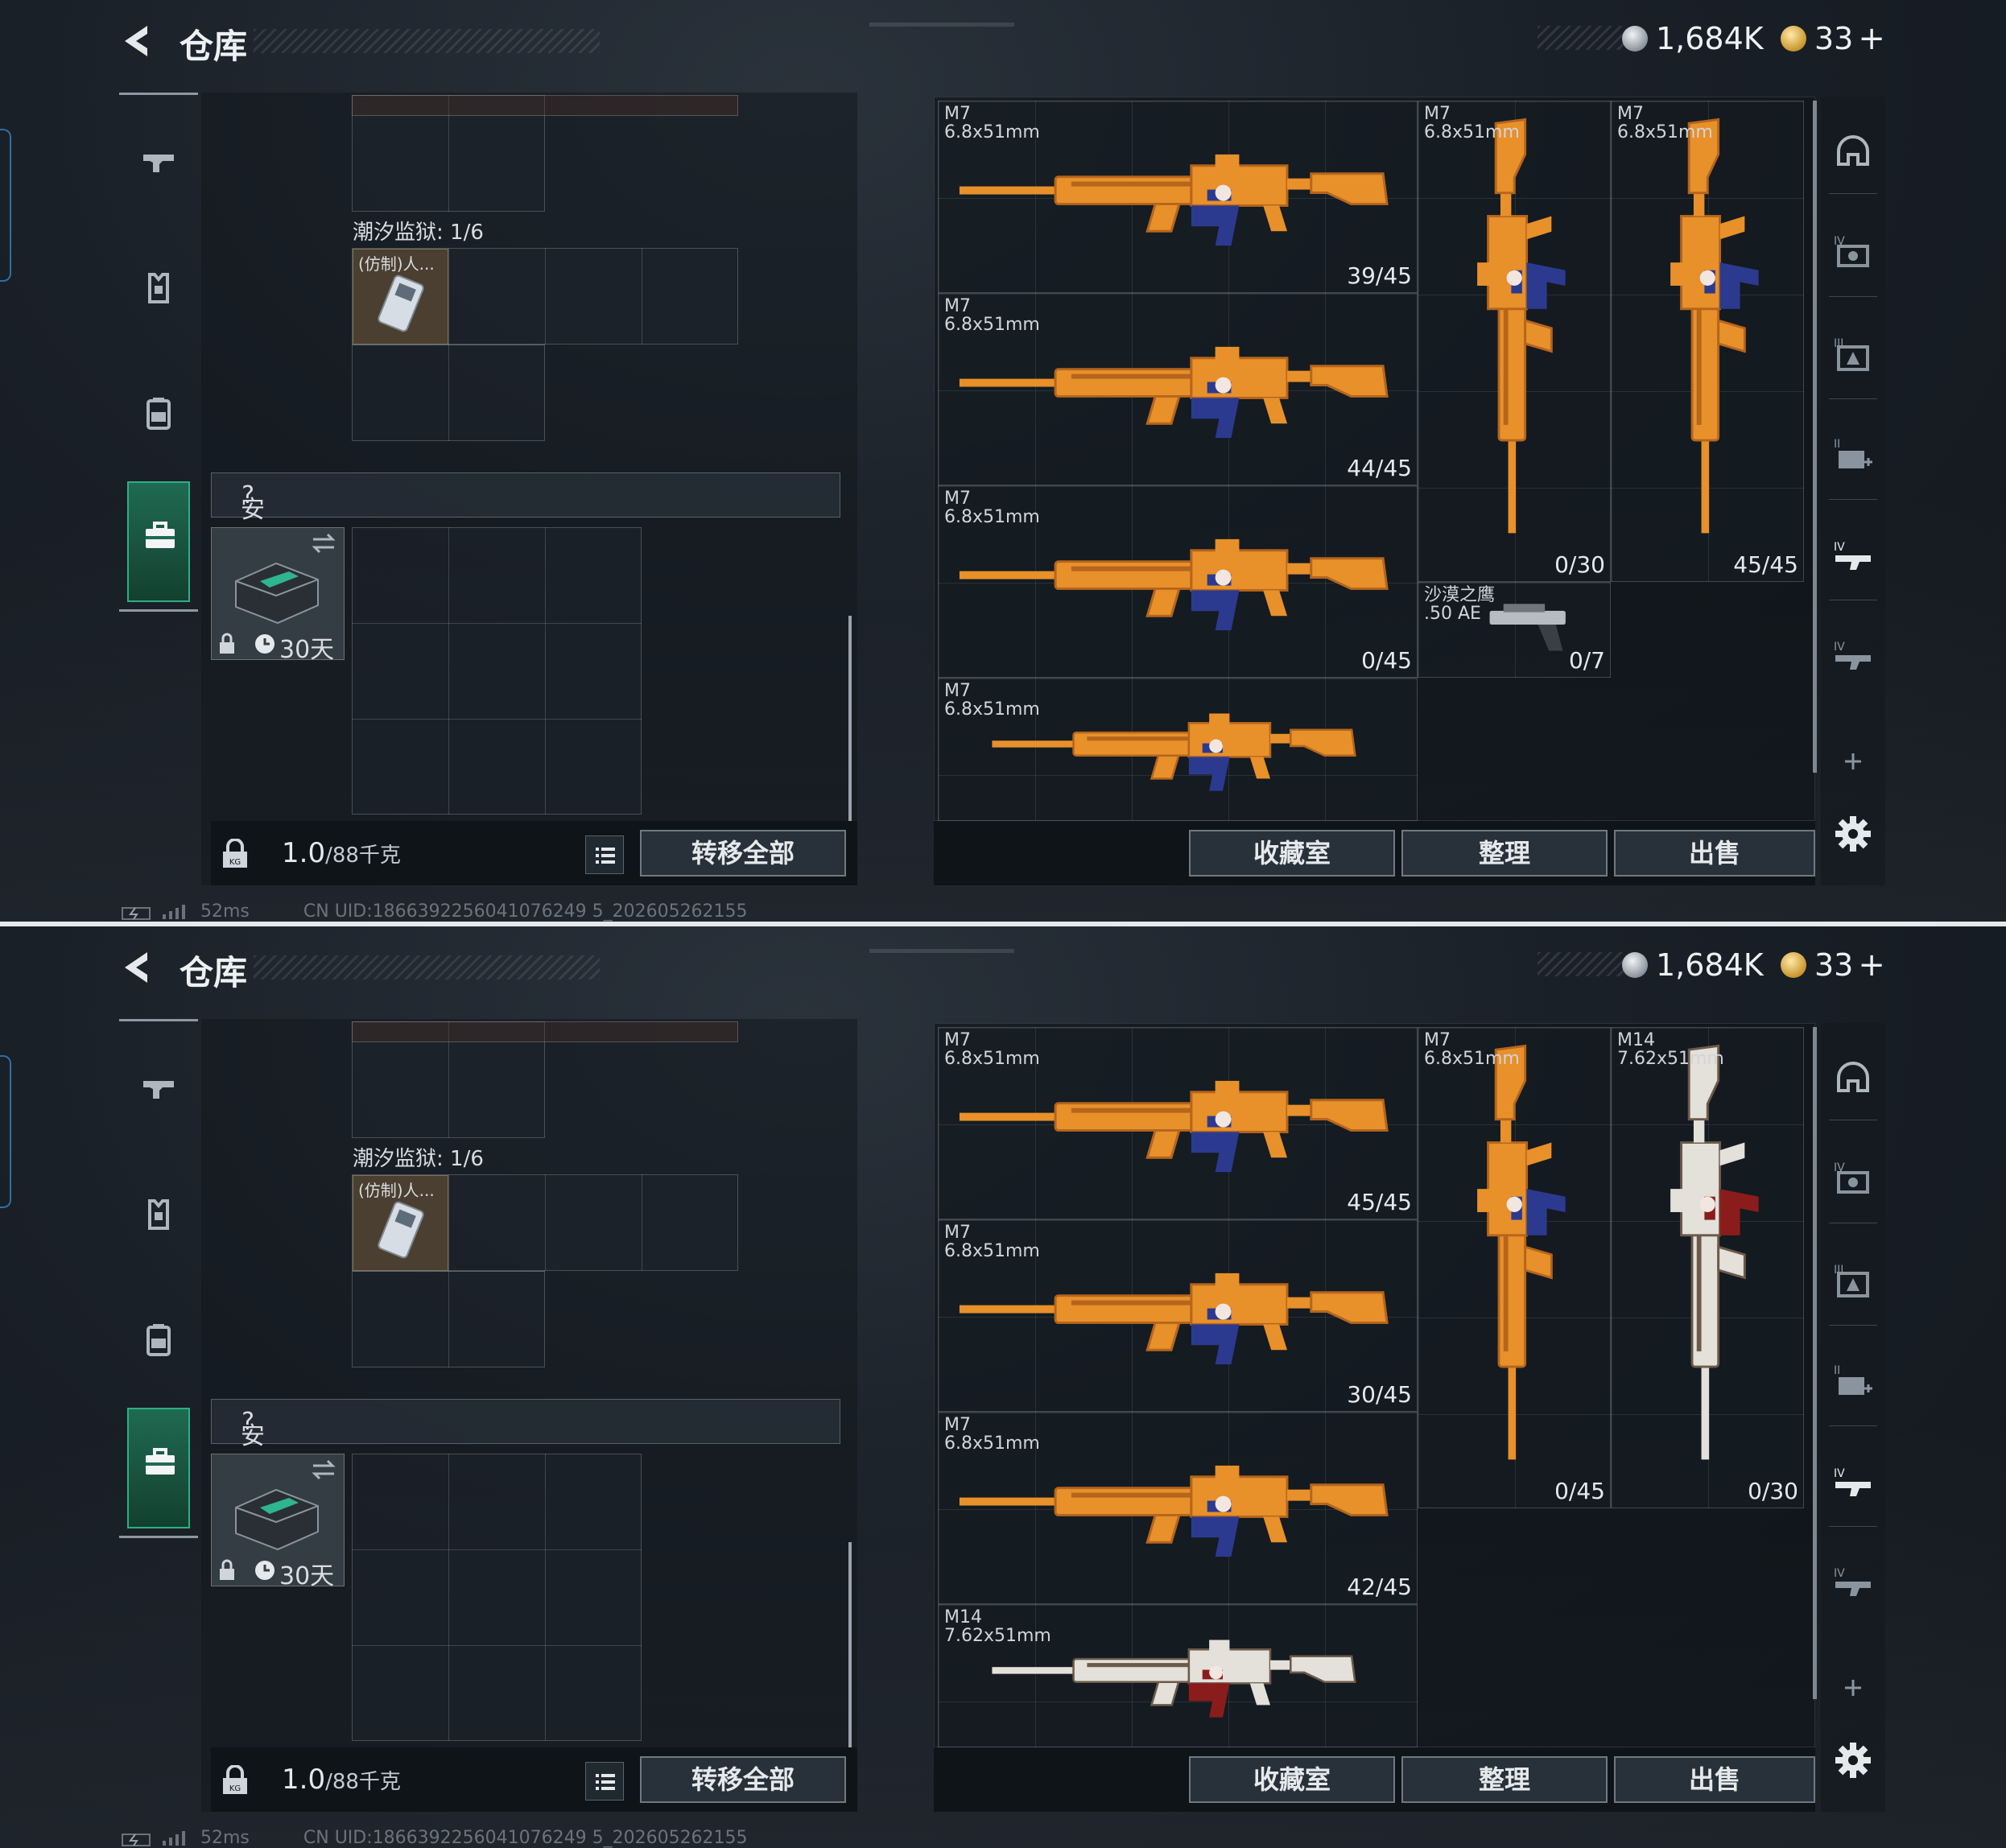 The width and height of the screenshot is (2006, 1848). I want to click on container-label: 潮汐监狱: 1/6, so click(418, 1159).